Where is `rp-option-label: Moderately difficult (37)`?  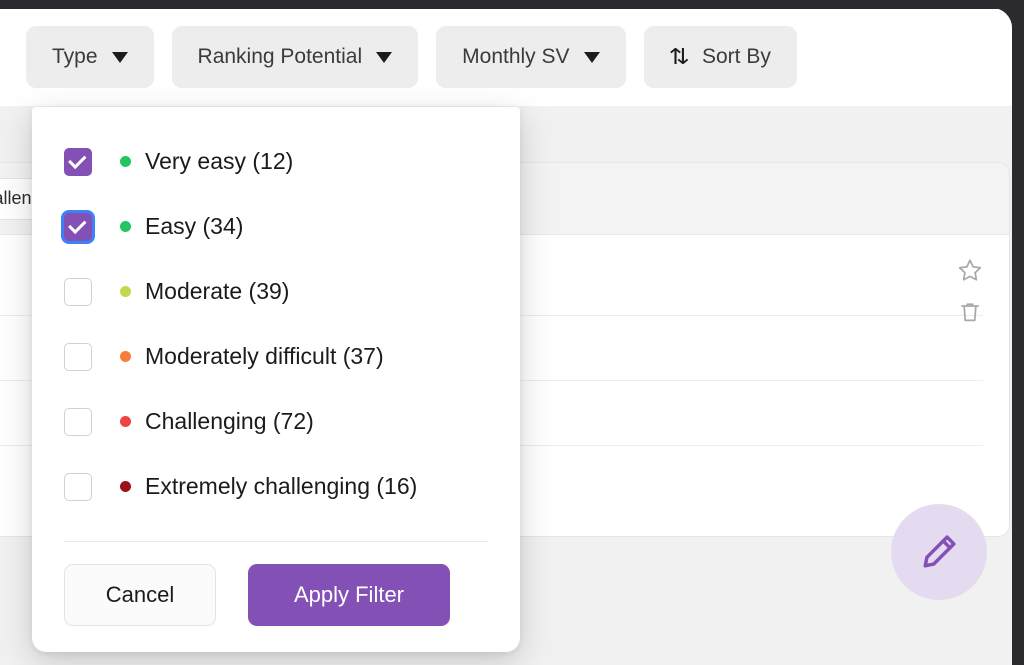 rp-option-label: Moderately difficult (37) is located at coordinates (264, 356).